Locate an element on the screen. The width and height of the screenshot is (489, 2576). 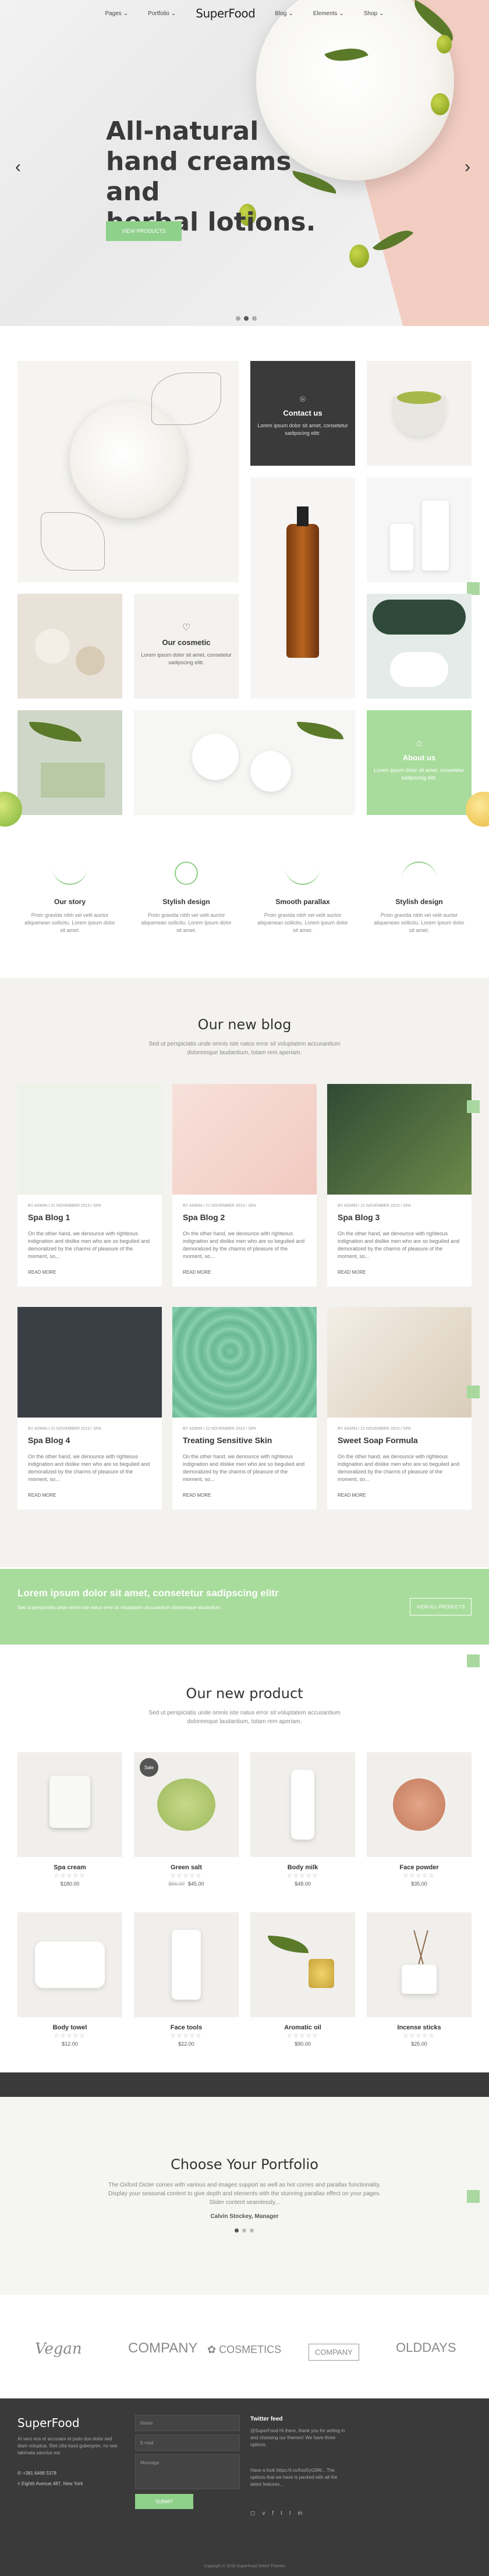
product-price: $12.00 is located at coordinates (70, 2044).